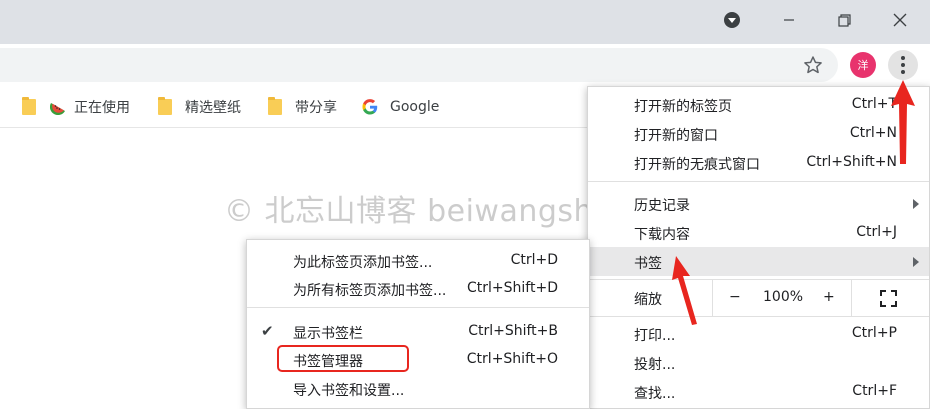 This screenshot has height=409, width=930. I want to click on menu-item-print: 打印... Ctrl+P, so click(758, 333).